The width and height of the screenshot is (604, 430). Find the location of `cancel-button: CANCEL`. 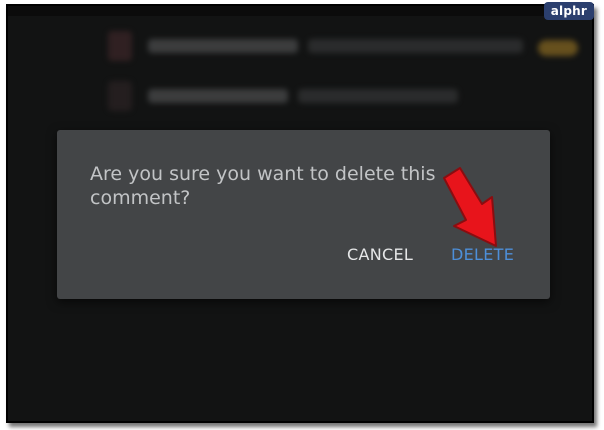

cancel-button: CANCEL is located at coordinates (380, 255).